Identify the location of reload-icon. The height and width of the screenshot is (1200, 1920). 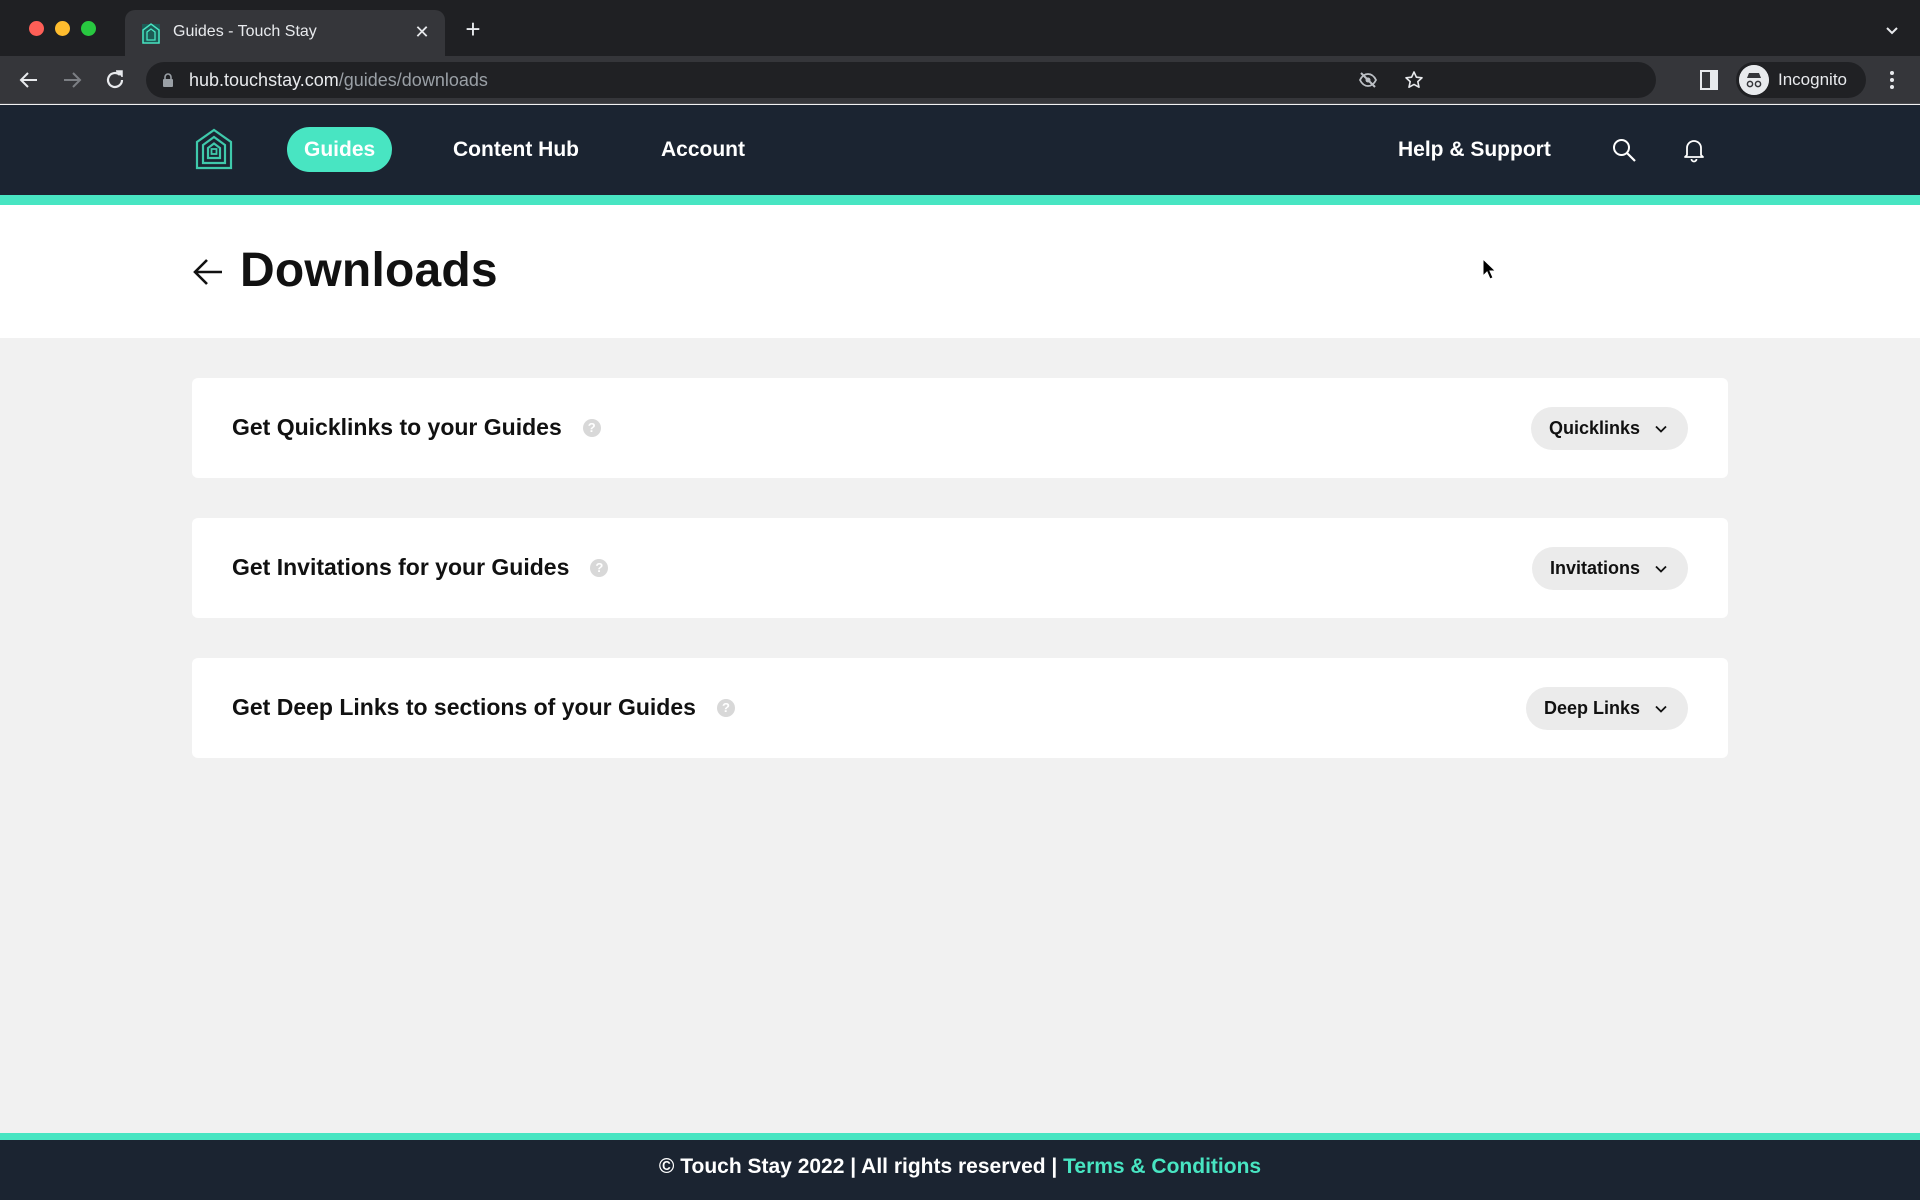
(115, 80).